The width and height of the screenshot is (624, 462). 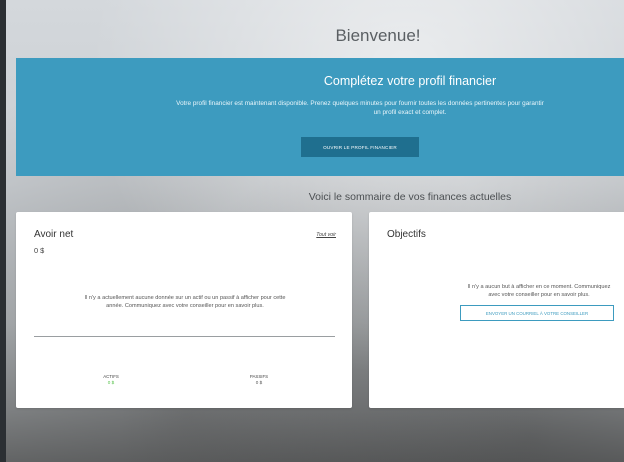 What do you see at coordinates (378, 35) in the screenshot?
I see `page-title: Bienvenue!` at bounding box center [378, 35].